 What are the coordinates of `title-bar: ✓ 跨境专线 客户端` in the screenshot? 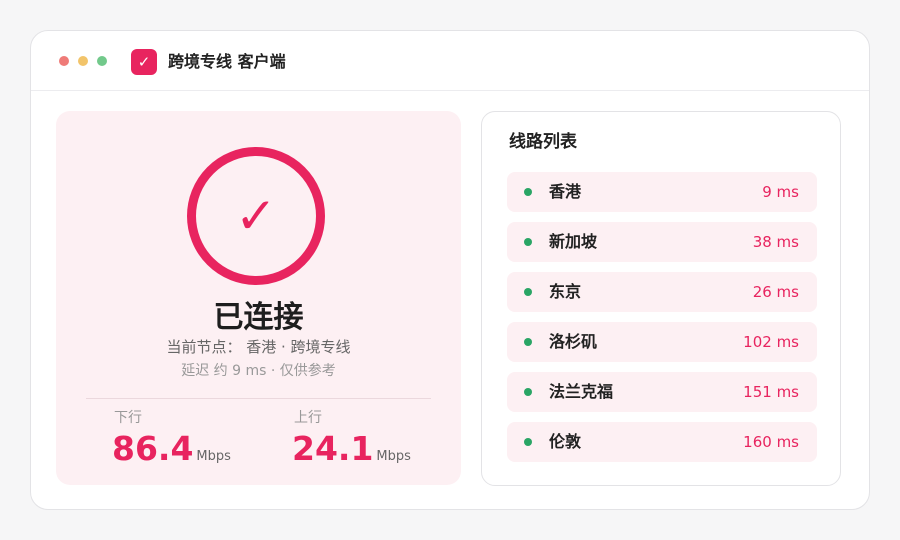 It's located at (450, 61).